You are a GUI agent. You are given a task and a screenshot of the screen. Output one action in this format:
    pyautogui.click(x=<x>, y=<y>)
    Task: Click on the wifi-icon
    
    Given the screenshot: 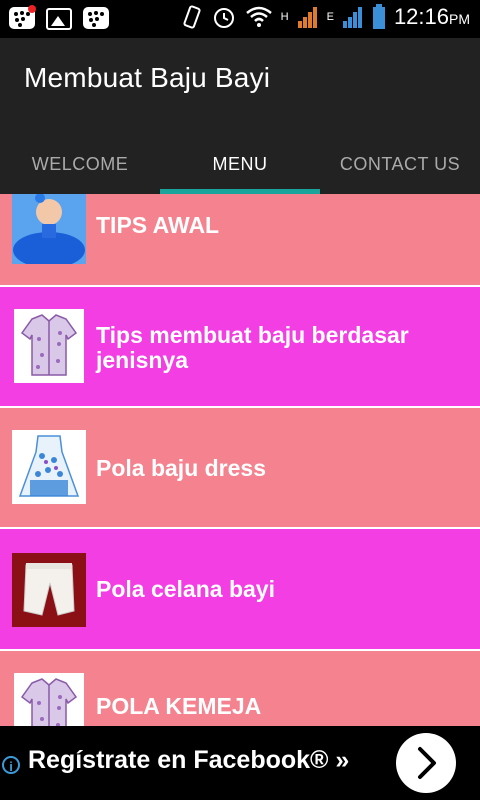 What is the action you would take?
    pyautogui.click(x=258, y=16)
    